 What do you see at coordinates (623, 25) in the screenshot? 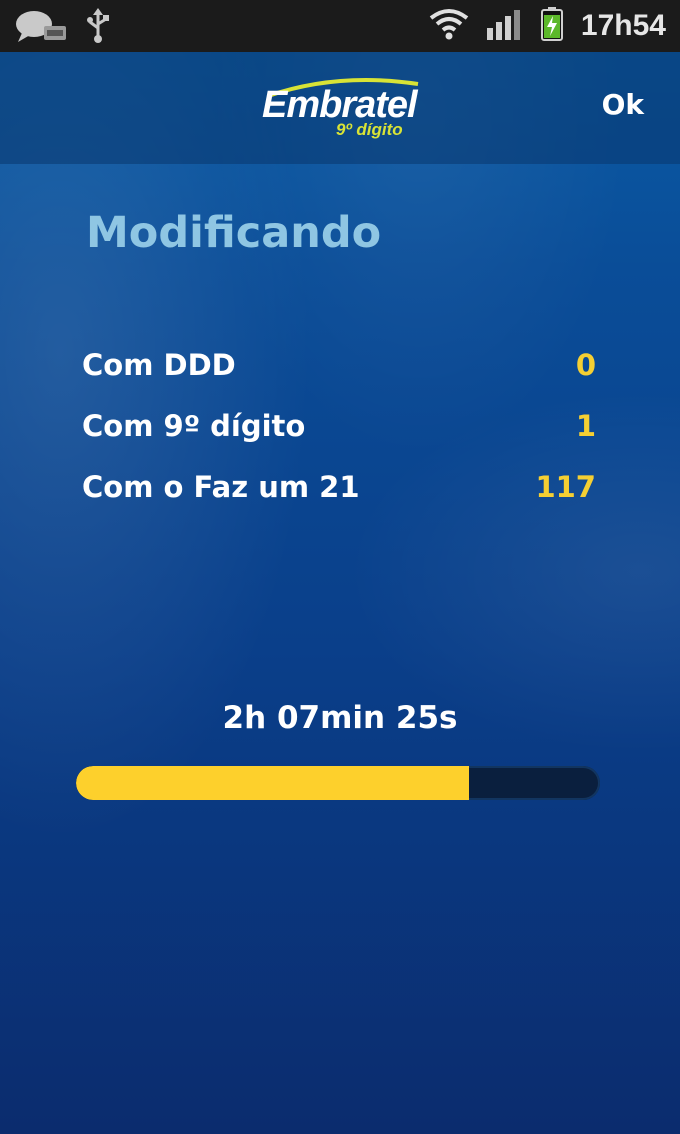
I see `status-time: 17h54` at bounding box center [623, 25].